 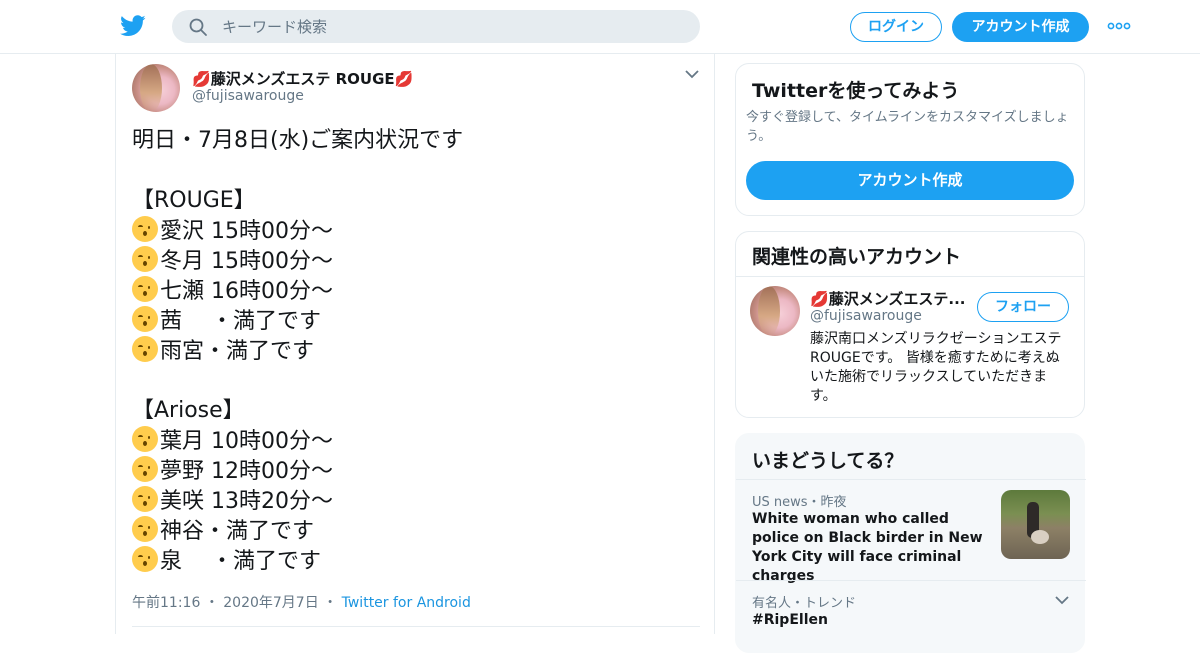 What do you see at coordinates (412, 231) in the screenshot?
I see `tweet-line: 愛沢 15時00分～` at bounding box center [412, 231].